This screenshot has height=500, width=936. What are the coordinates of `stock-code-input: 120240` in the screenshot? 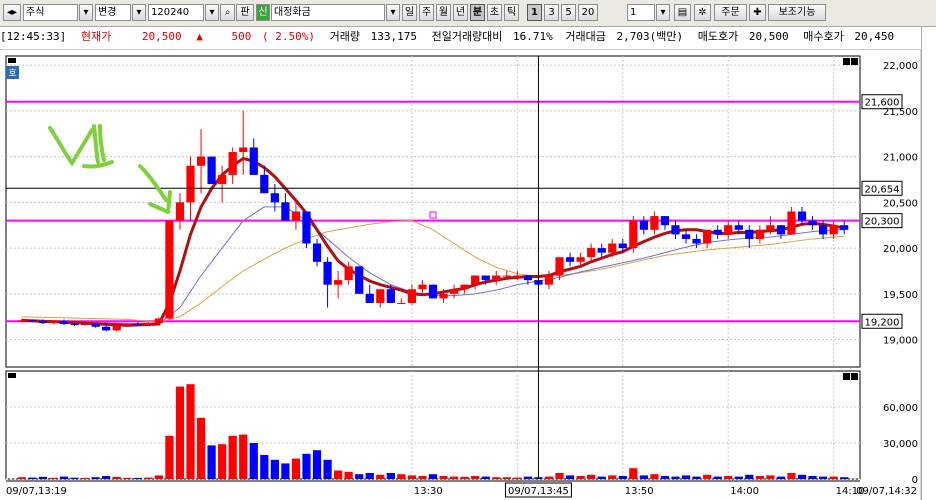 It's located at (176, 12).